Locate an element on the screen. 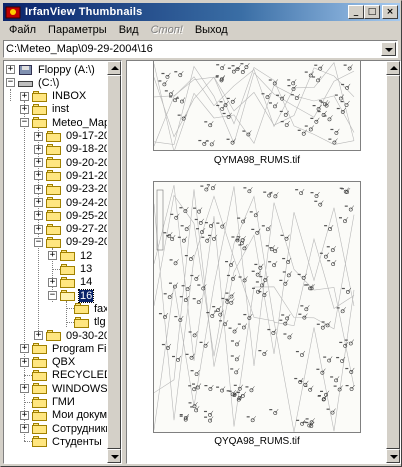  tree-node: 16 is located at coordinates (77, 295).